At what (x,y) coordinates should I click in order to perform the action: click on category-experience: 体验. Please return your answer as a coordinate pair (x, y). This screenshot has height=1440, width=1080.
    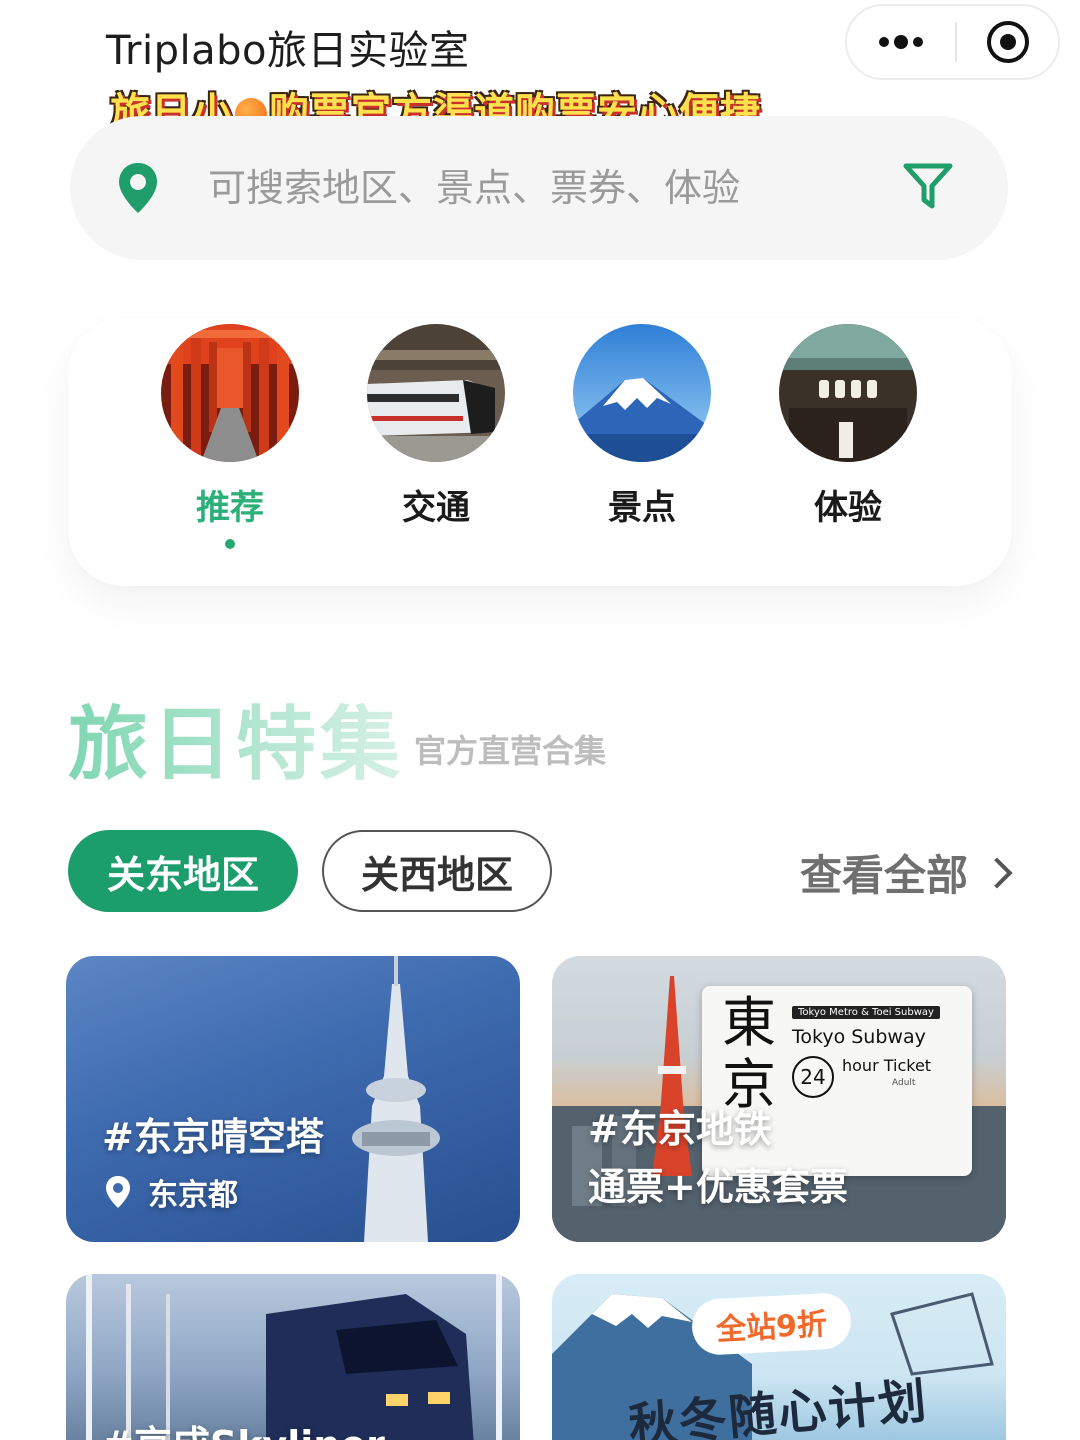
    Looking at the image, I should click on (848, 426).